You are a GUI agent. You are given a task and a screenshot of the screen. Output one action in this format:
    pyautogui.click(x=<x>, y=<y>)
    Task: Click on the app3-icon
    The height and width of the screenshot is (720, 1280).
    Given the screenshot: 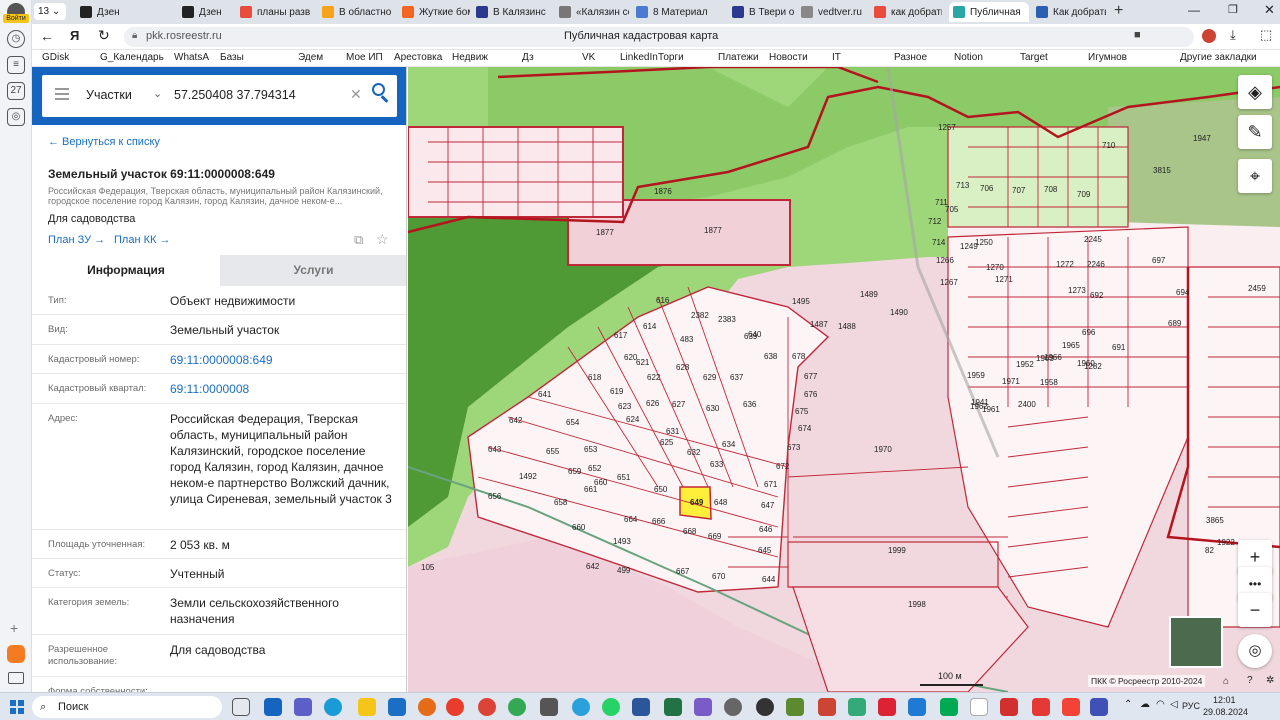 What is the action you would take?
    pyautogui.click(x=887, y=707)
    